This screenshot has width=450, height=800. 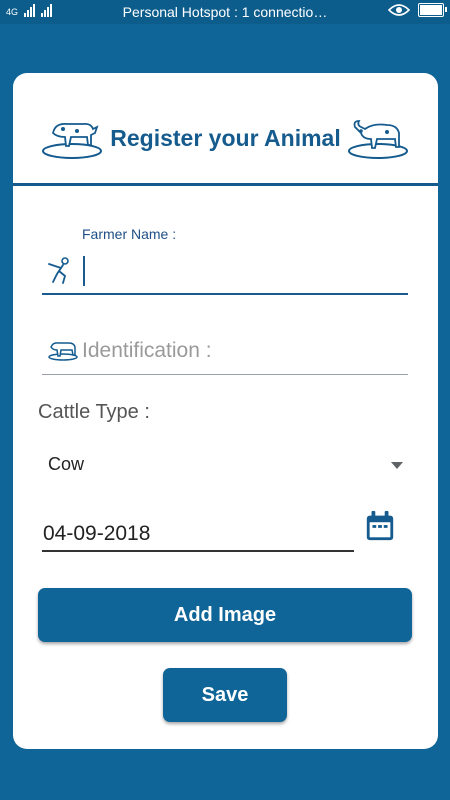 I want to click on cattle-type-dropdown: Cow, so click(x=224, y=466).